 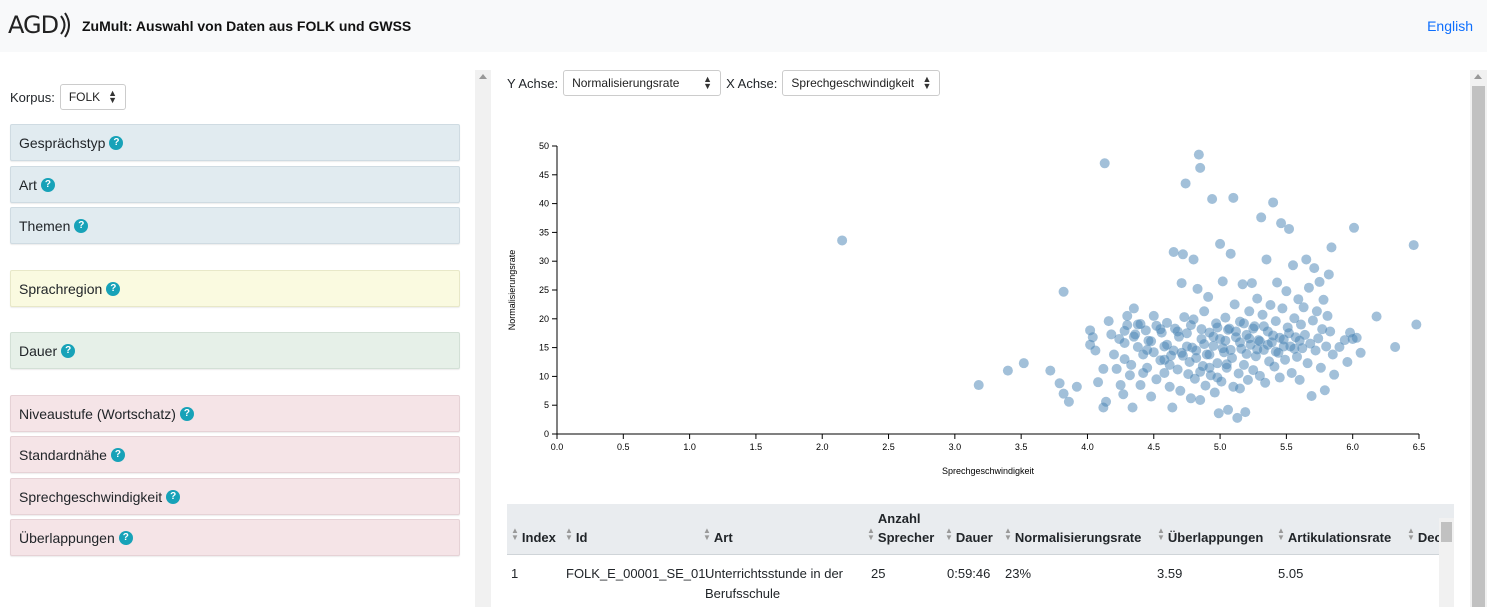 What do you see at coordinates (633, 529) in the screenshot?
I see `column-header: ▲ ▼ Id` at bounding box center [633, 529].